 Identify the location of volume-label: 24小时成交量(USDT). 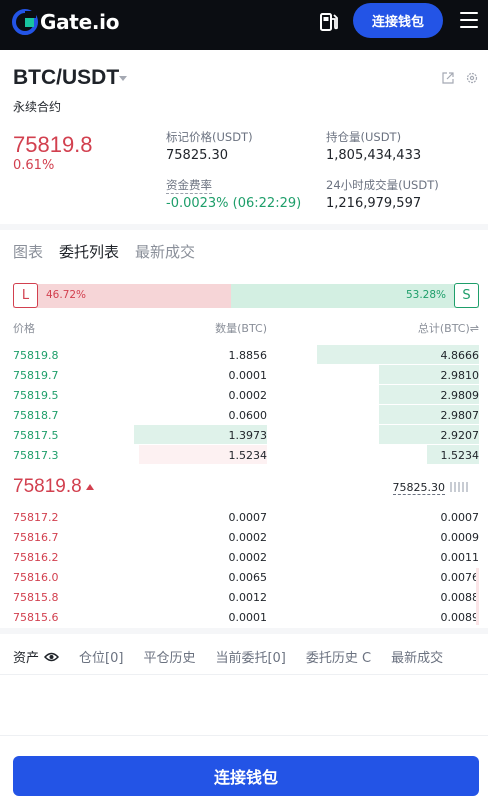
(382, 185).